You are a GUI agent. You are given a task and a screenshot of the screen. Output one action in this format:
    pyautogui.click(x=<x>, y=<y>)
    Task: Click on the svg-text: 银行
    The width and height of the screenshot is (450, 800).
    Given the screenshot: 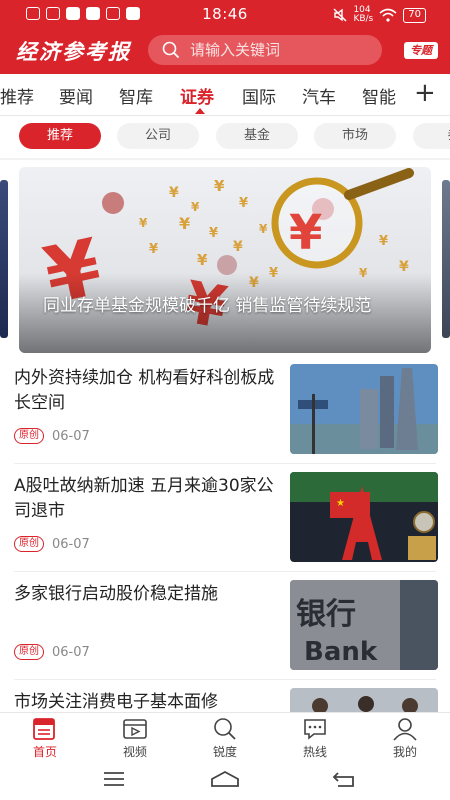 What is the action you would take?
    pyautogui.click(x=326, y=614)
    